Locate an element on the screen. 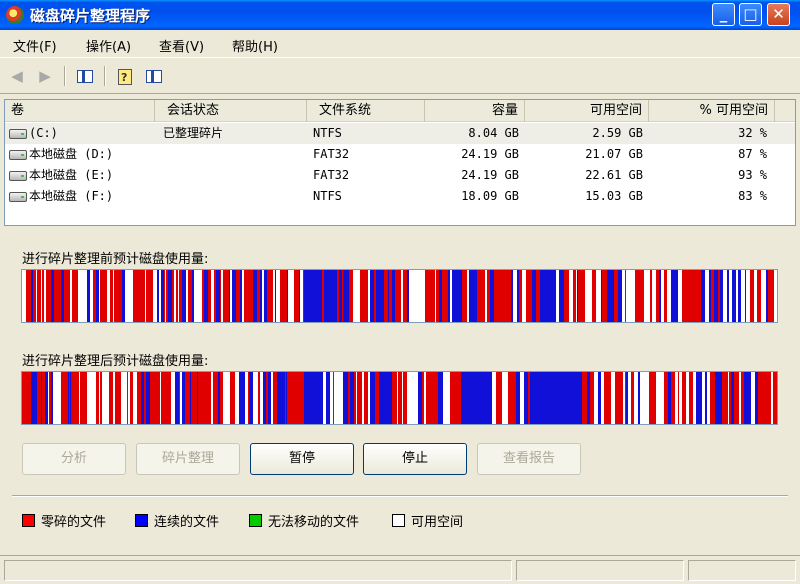 The image size is (800, 584). volume-row: 本地磁盘 (D:) FAT32 24.19 GB 21.07 GB 87 % is located at coordinates (400, 154).